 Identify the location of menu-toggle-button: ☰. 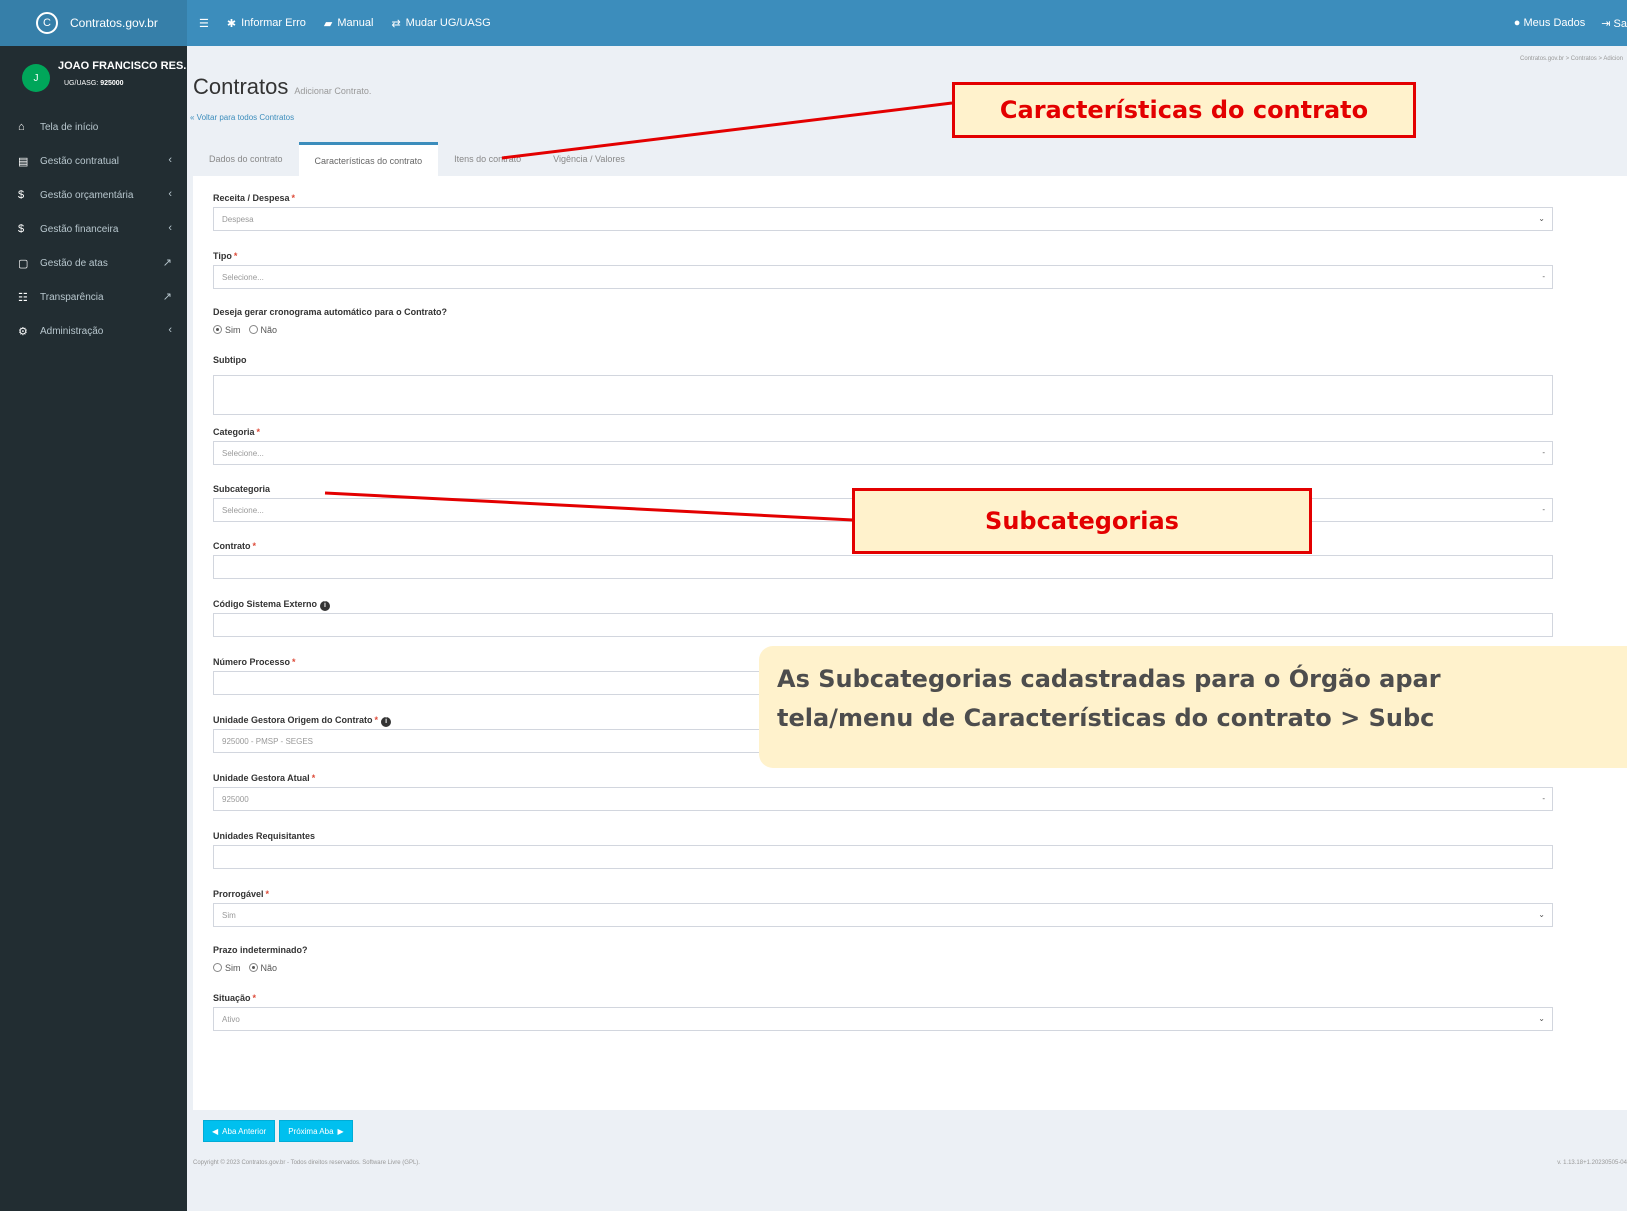
(204, 23).